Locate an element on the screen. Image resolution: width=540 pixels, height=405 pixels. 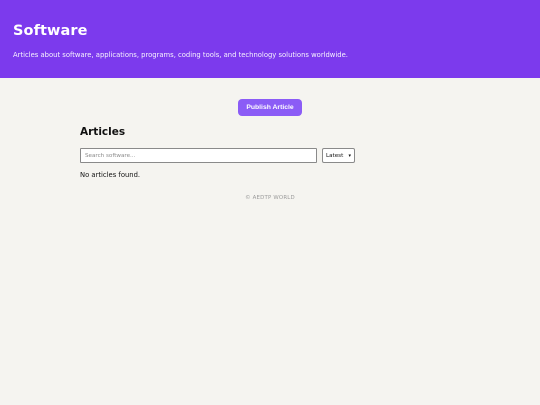
footer-copyright: © AEDTP WORLD is located at coordinates (270, 198).